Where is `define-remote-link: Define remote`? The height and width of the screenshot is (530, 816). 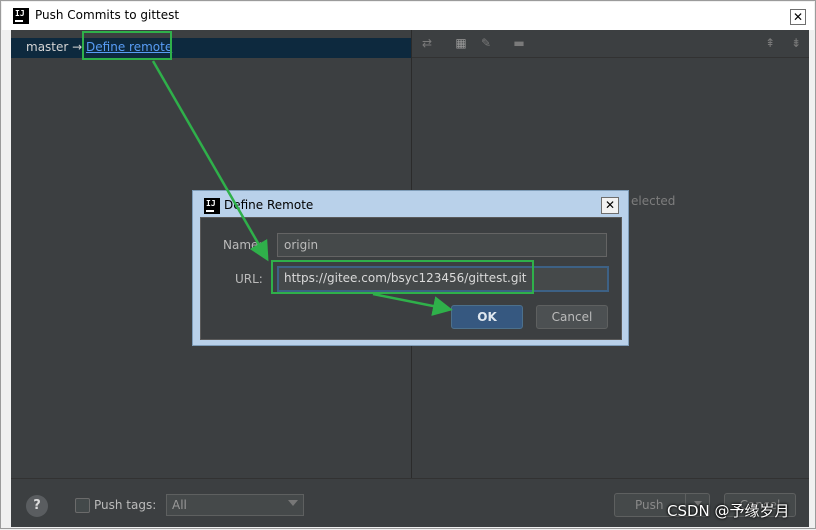
define-remote-link: Define remote is located at coordinates (129, 47).